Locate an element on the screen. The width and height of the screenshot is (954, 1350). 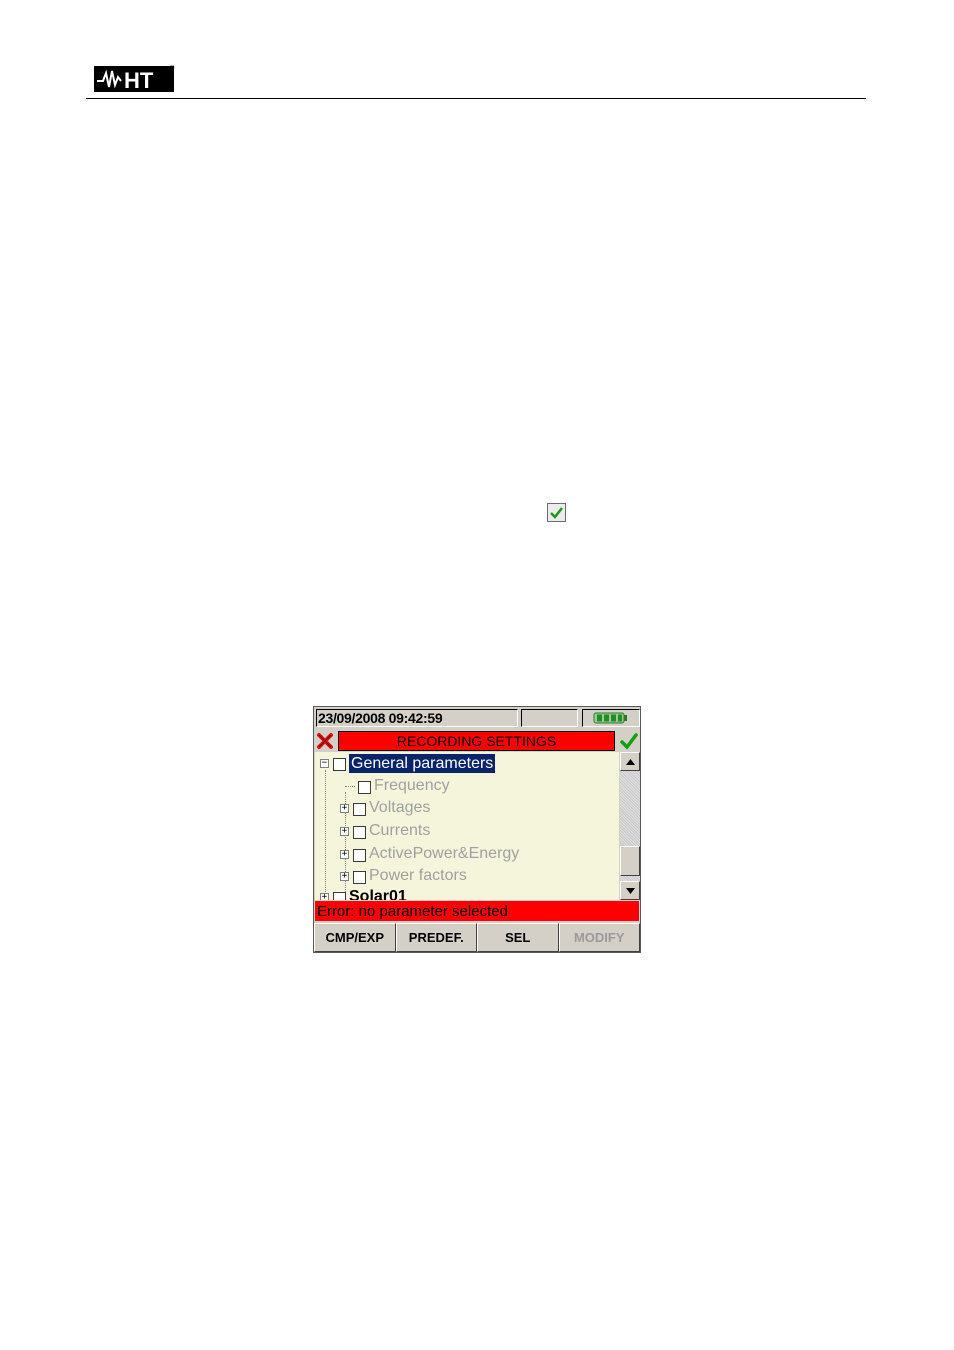
tree-branch-line is located at coordinates (350, 786).